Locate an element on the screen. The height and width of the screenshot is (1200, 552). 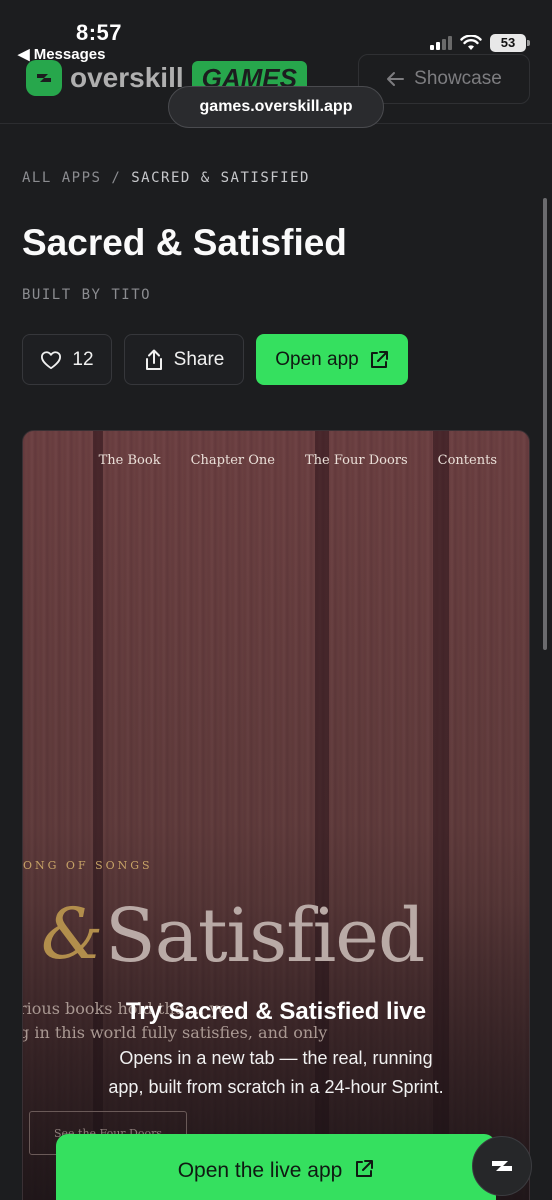
wifi-icon is located at coordinates (471, 42).